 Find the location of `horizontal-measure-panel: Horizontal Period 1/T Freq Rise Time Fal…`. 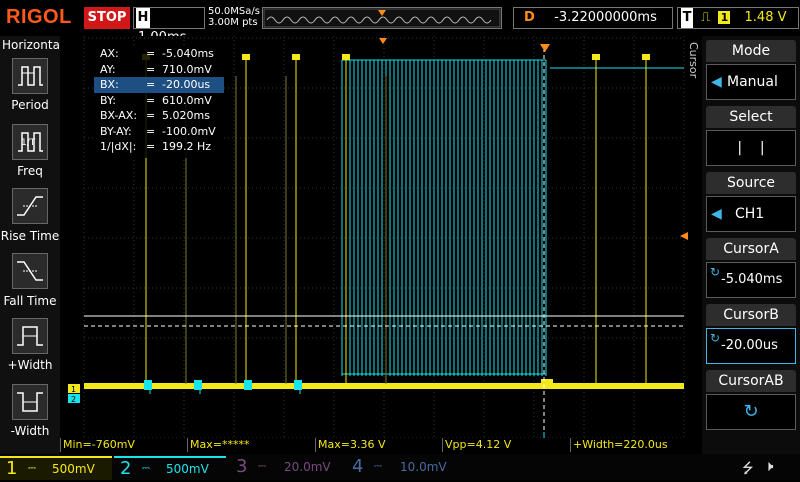

horizontal-measure-panel: Horizontal Period 1/T Freq Rise Time Fal… is located at coordinates (32, 246).